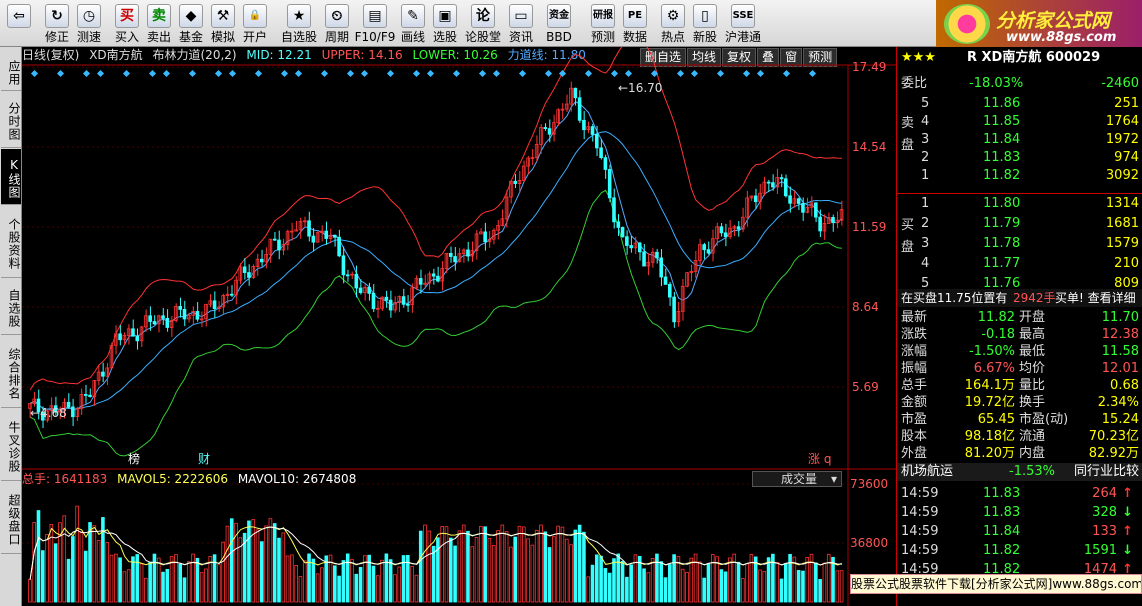  What do you see at coordinates (255, 24) in the screenshot?
I see `open-account-button: 🔒 开户` at bounding box center [255, 24].